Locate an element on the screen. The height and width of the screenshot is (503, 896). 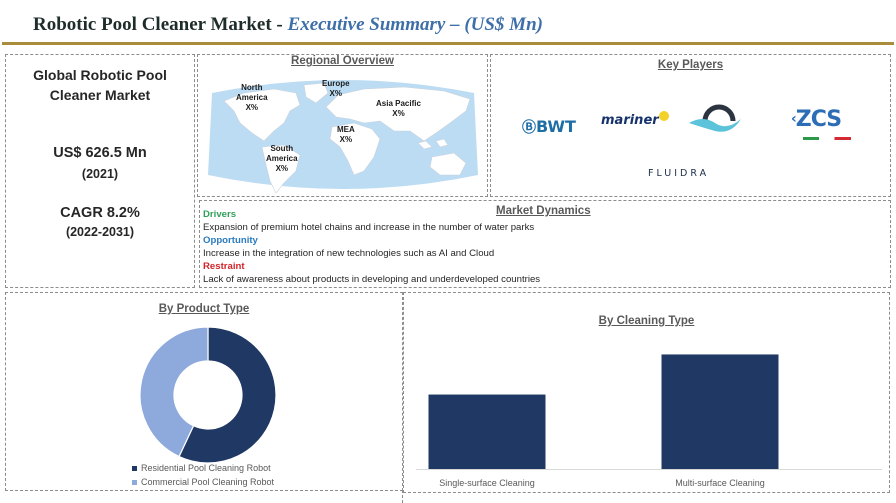
cagr-value: CAGR 8.2% is located at coordinates (100, 213).